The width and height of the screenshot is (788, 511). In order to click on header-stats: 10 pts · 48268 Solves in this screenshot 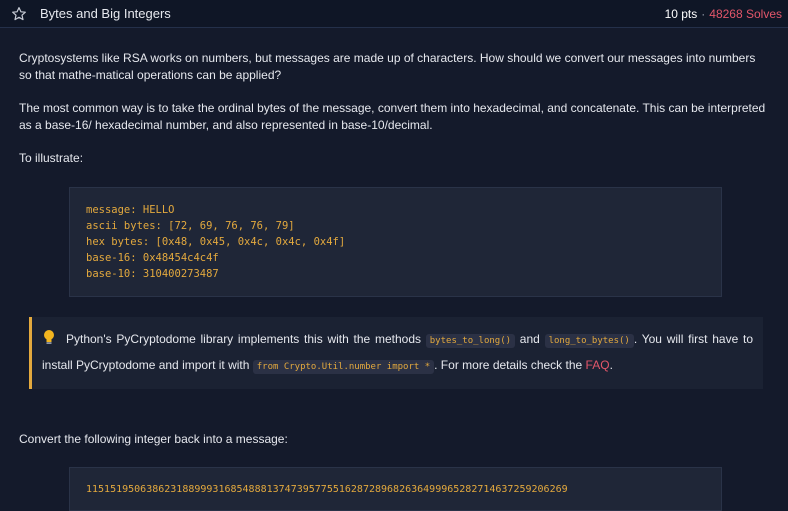, I will do `click(723, 14)`.